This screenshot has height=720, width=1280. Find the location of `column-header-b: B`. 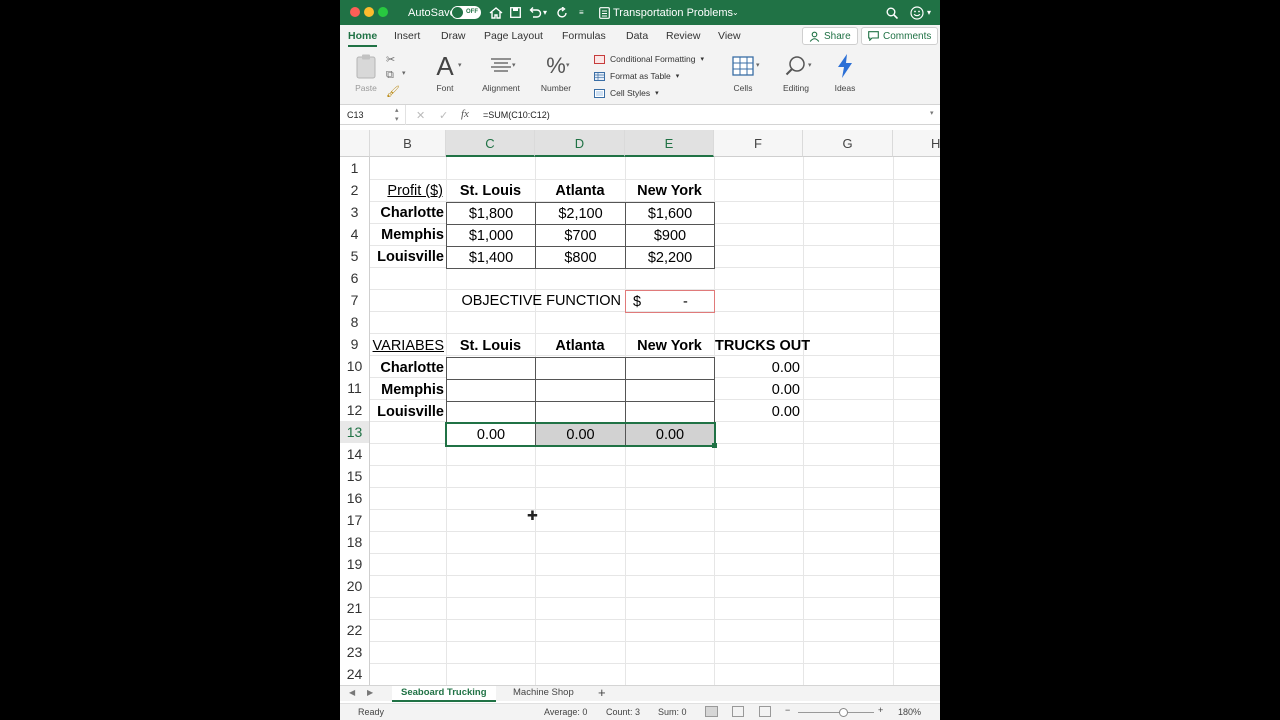

column-header-b: B is located at coordinates (408, 143).